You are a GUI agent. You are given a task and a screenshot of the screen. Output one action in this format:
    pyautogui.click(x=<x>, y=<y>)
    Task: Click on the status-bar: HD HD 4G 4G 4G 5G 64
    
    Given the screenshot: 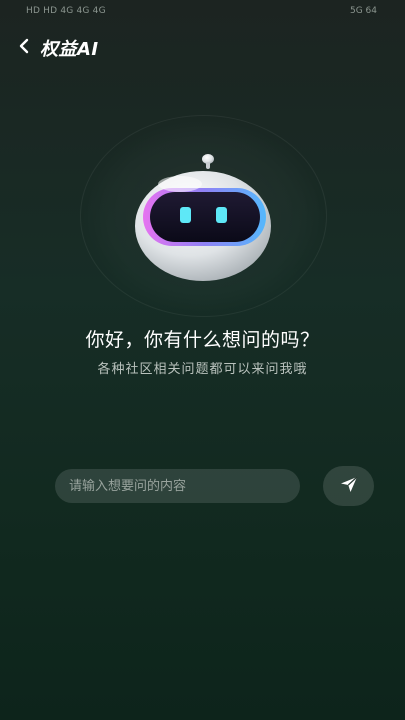 What is the action you would take?
    pyautogui.click(x=202, y=11)
    